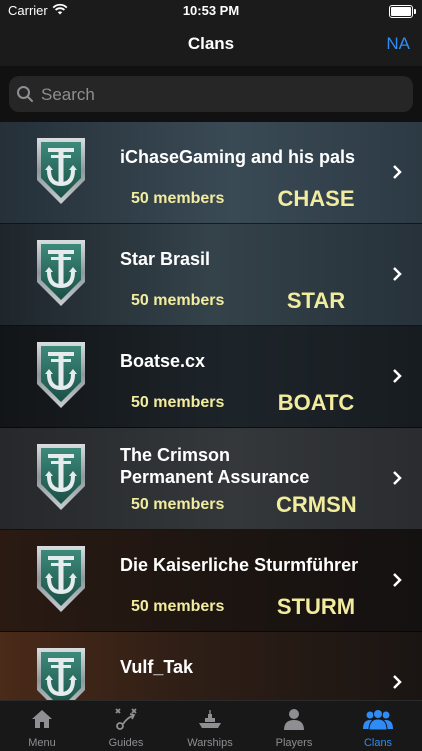  What do you see at coordinates (157, 667) in the screenshot?
I see `clan-name: Vulf_Tak` at bounding box center [157, 667].